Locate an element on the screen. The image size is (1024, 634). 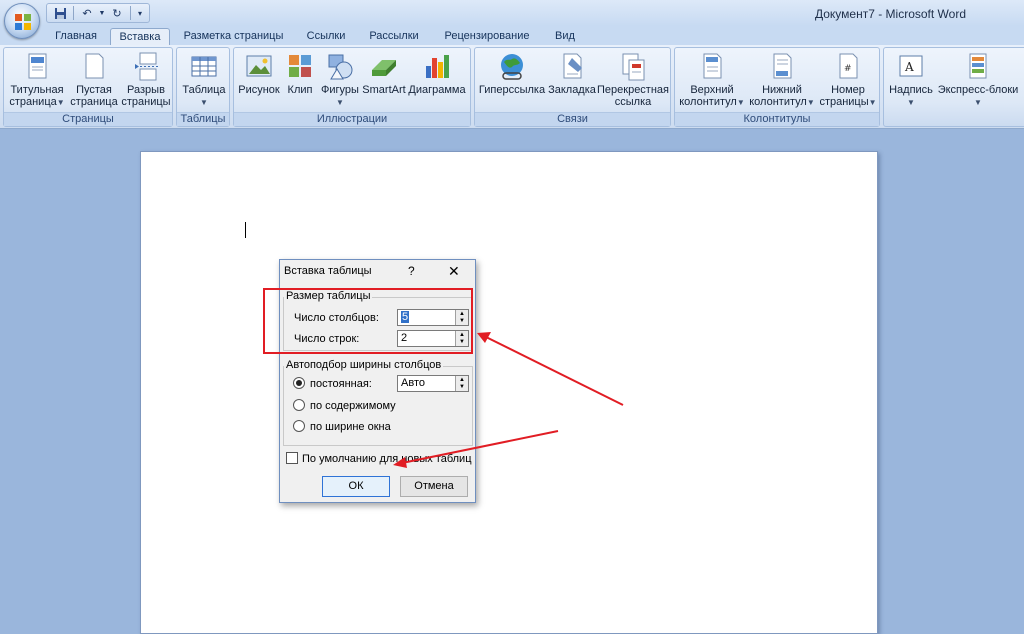
group-header-footer-label: Колонтитулы is located at coordinates (777, 119).